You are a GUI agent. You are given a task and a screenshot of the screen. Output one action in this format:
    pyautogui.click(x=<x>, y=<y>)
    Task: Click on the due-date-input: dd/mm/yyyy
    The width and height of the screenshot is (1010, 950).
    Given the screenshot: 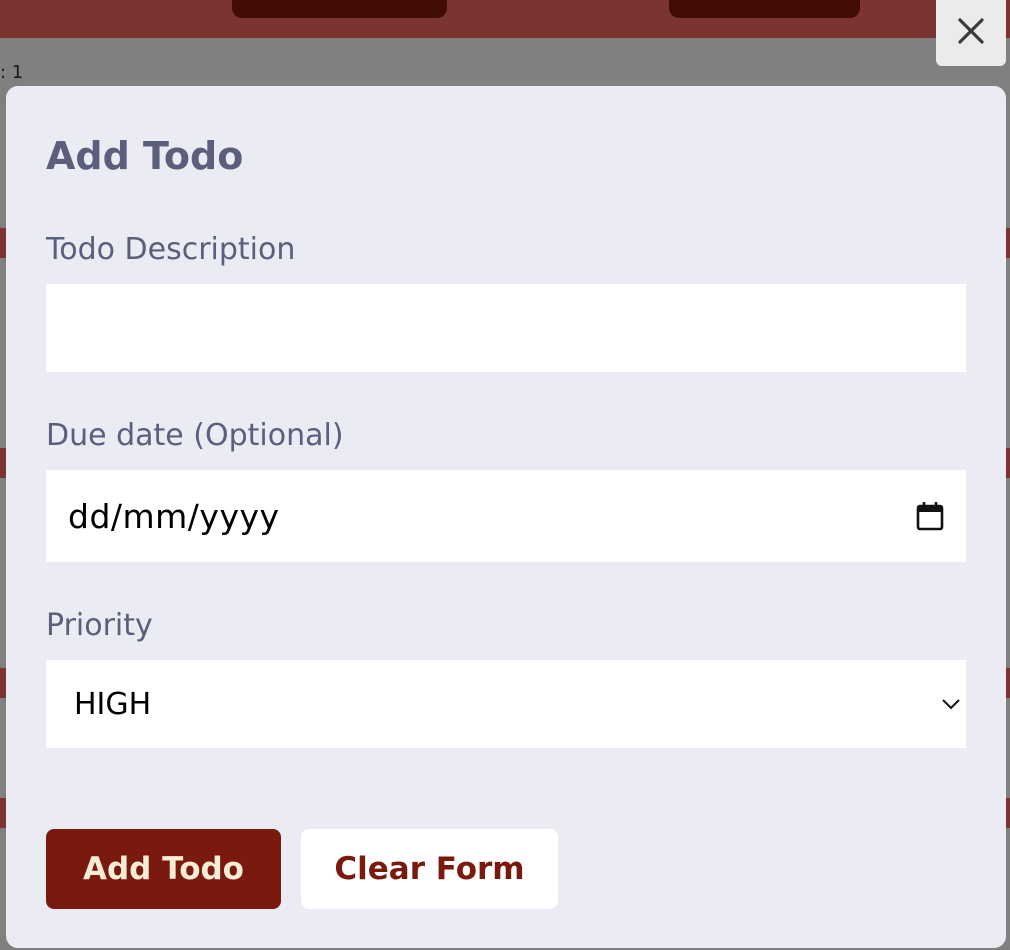 What is the action you would take?
    pyautogui.click(x=506, y=516)
    